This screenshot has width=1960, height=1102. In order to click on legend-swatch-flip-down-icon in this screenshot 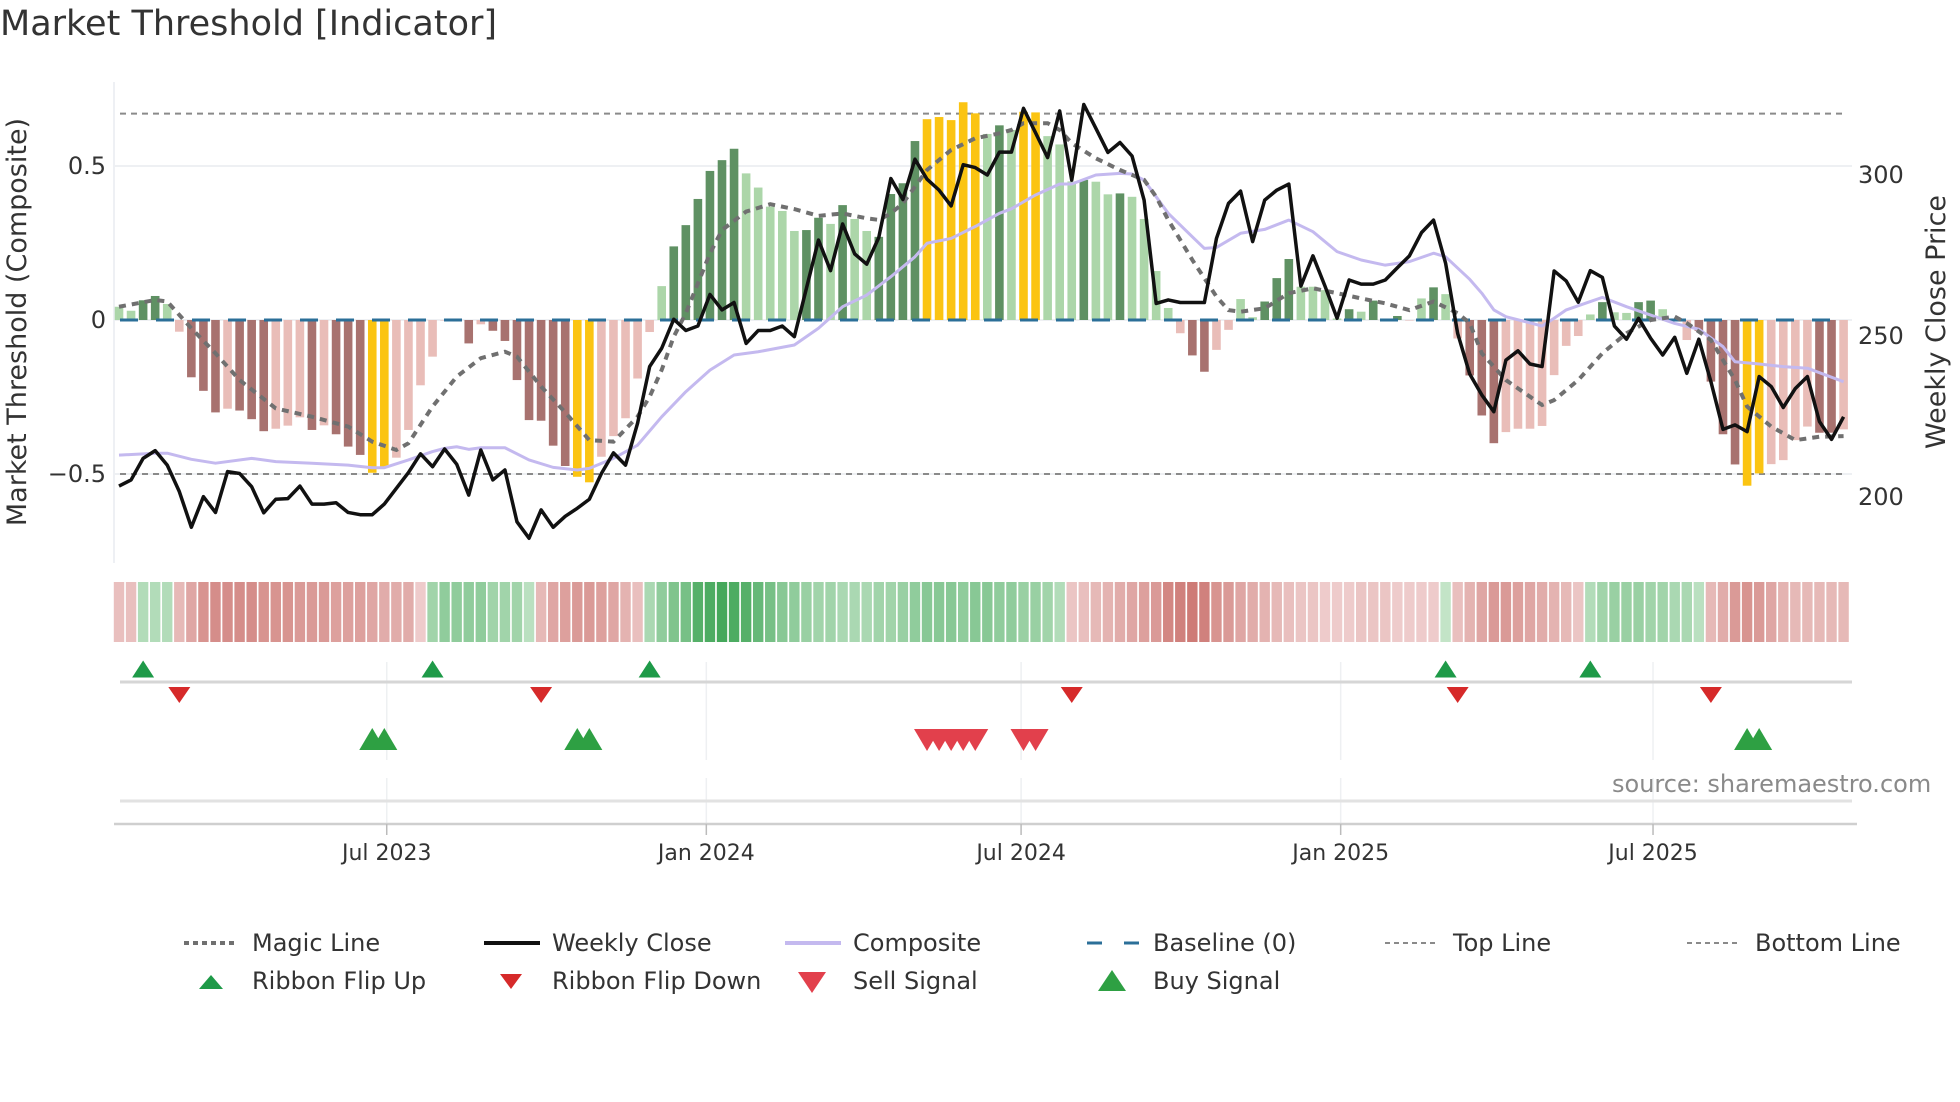, I will do `click(511, 981)`.